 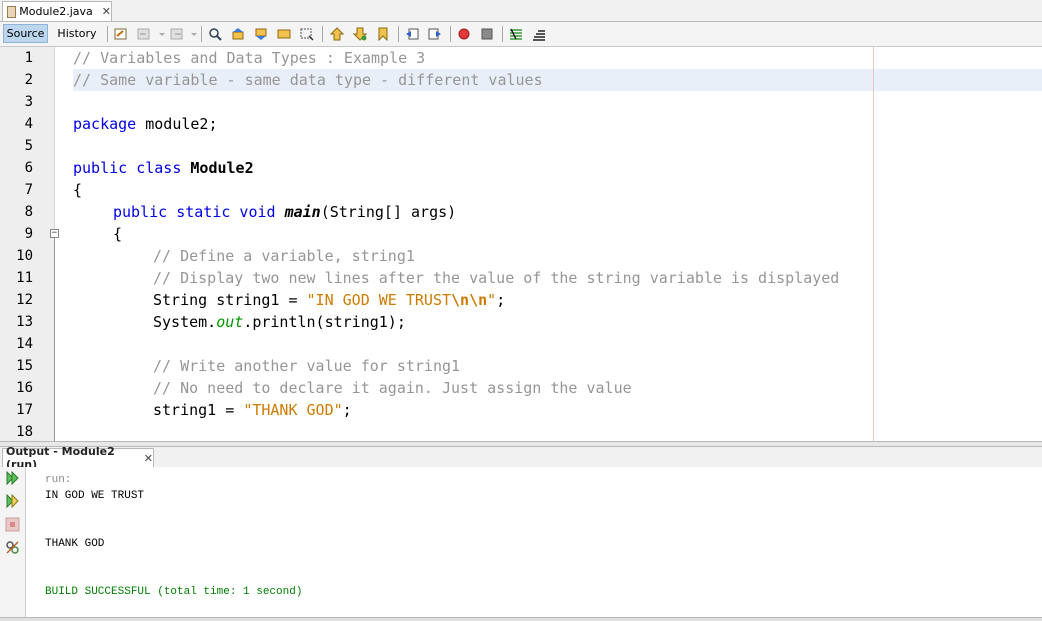 I want to click on code-line-10: // Define a variable, string1, so click(x=284, y=256).